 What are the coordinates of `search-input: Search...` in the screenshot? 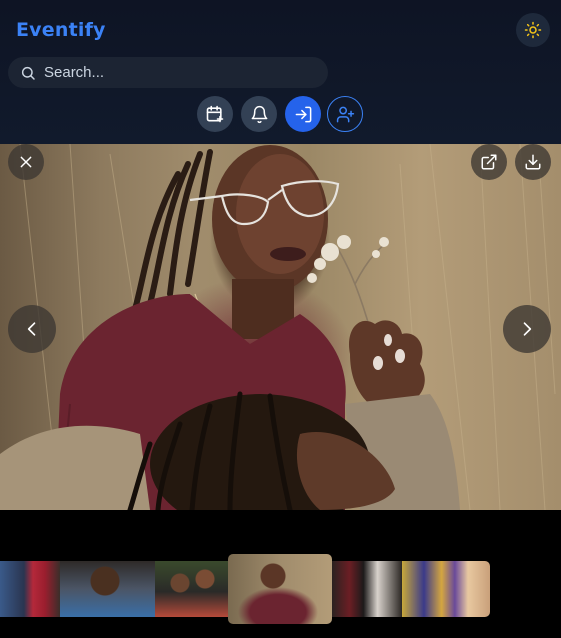 It's located at (168, 72).